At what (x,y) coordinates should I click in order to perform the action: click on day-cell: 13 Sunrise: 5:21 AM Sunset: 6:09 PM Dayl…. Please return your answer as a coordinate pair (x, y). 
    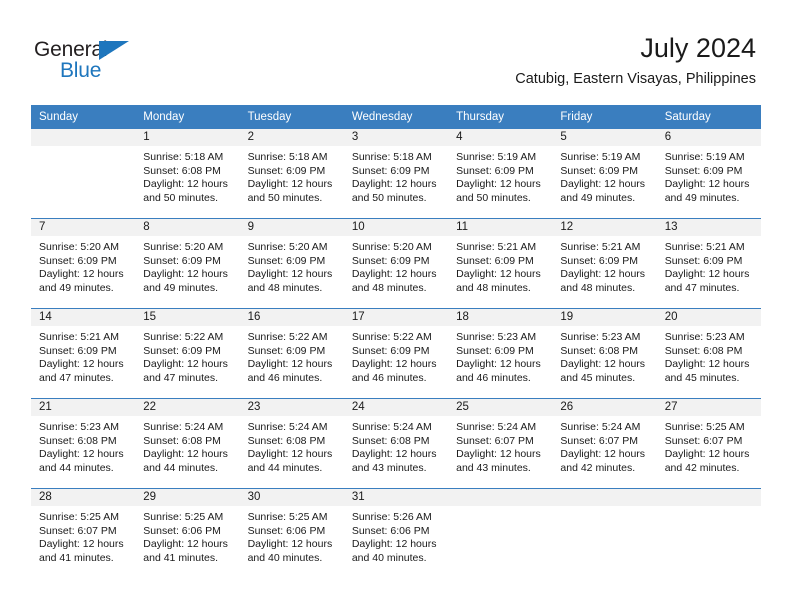
    Looking at the image, I should click on (708, 263).